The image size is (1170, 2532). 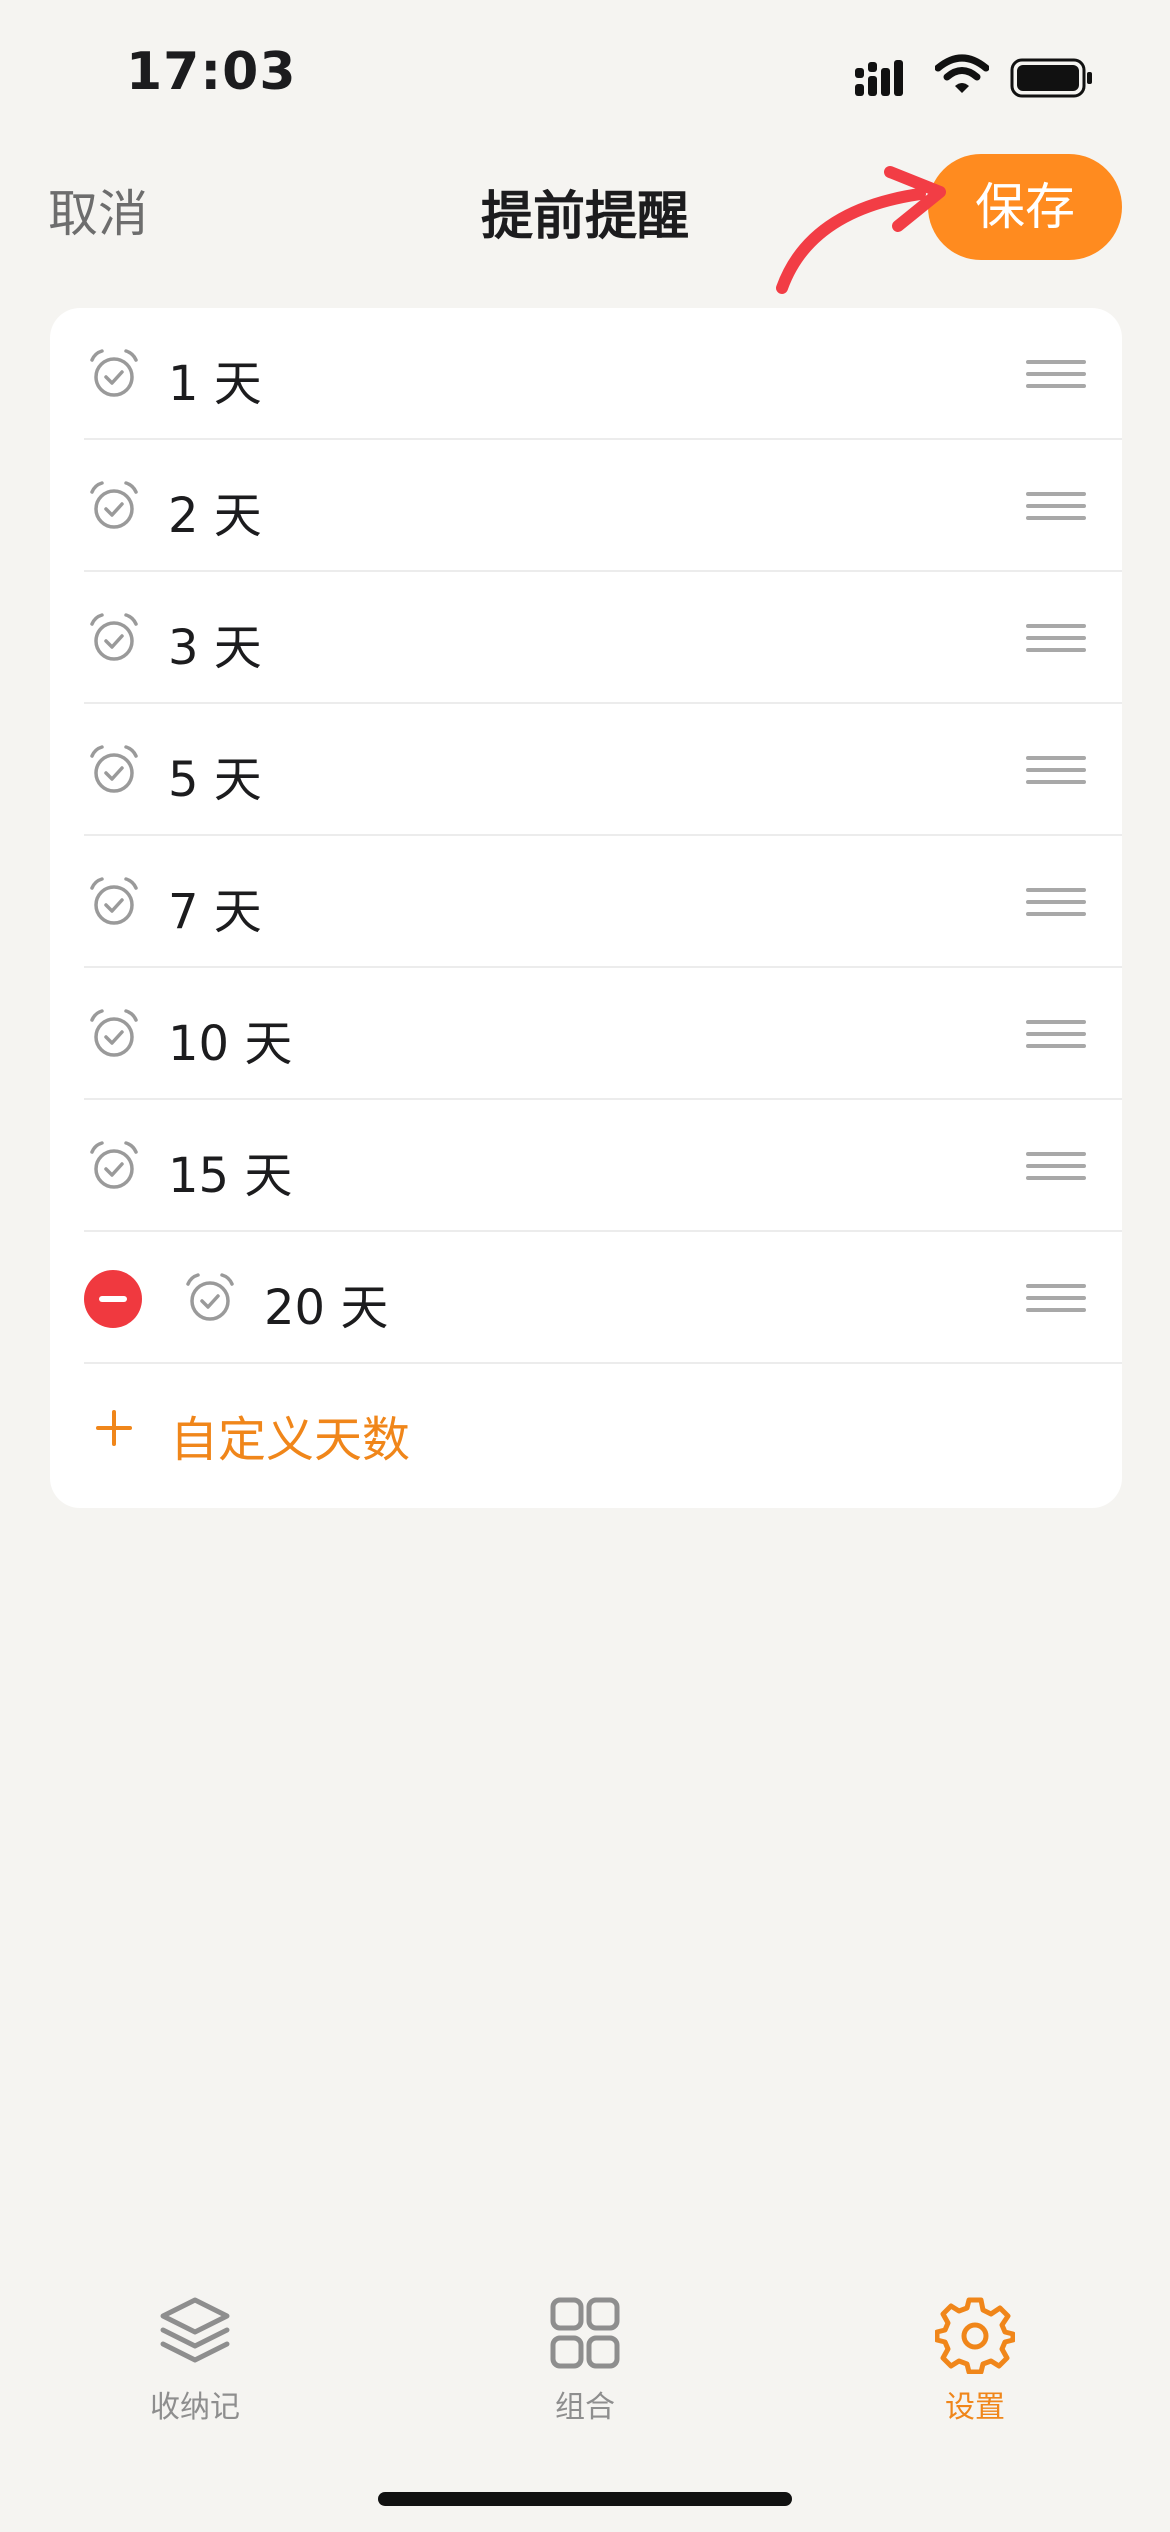 I want to click on status-time: 17:03, so click(x=211, y=72).